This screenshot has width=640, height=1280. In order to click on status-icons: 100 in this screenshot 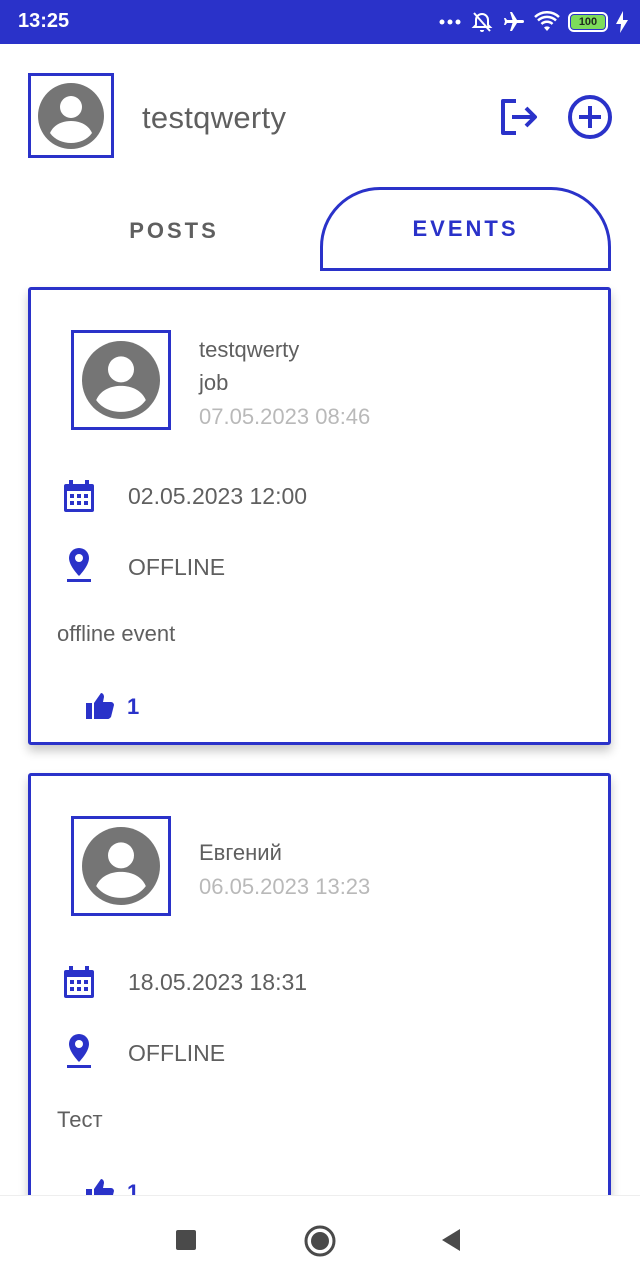, I will do `click(533, 22)`.